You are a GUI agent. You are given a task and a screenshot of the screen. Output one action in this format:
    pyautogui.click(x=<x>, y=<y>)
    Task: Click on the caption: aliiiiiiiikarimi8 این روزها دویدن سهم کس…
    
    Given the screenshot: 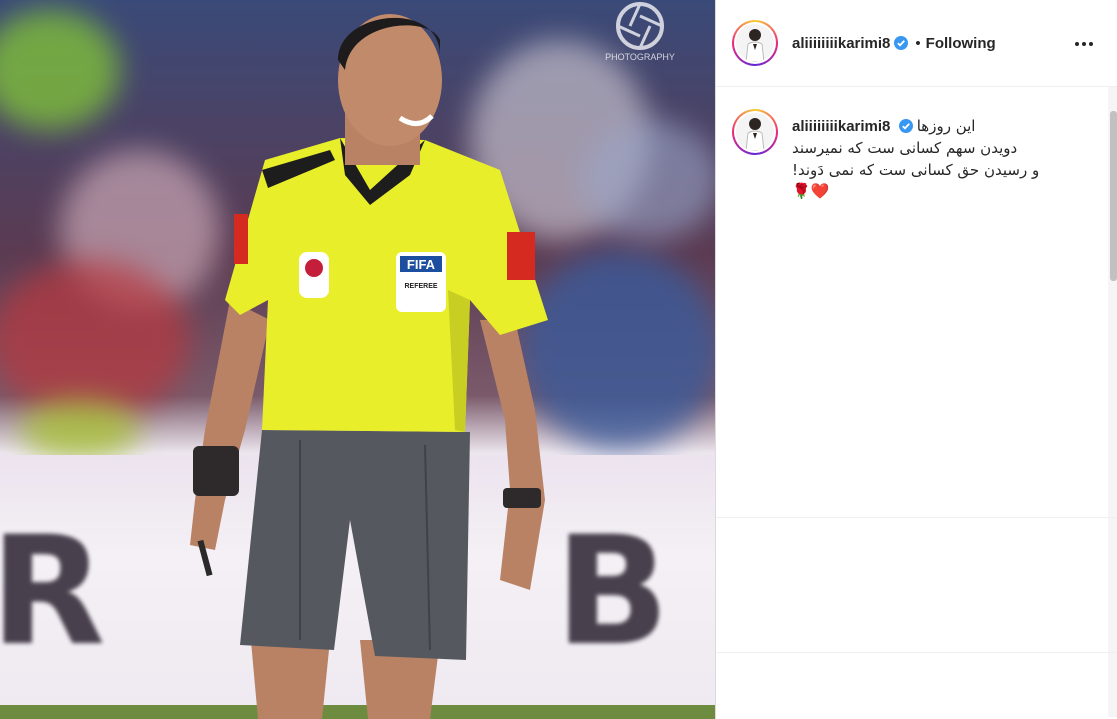 What is the action you would take?
    pyautogui.click(x=916, y=156)
    